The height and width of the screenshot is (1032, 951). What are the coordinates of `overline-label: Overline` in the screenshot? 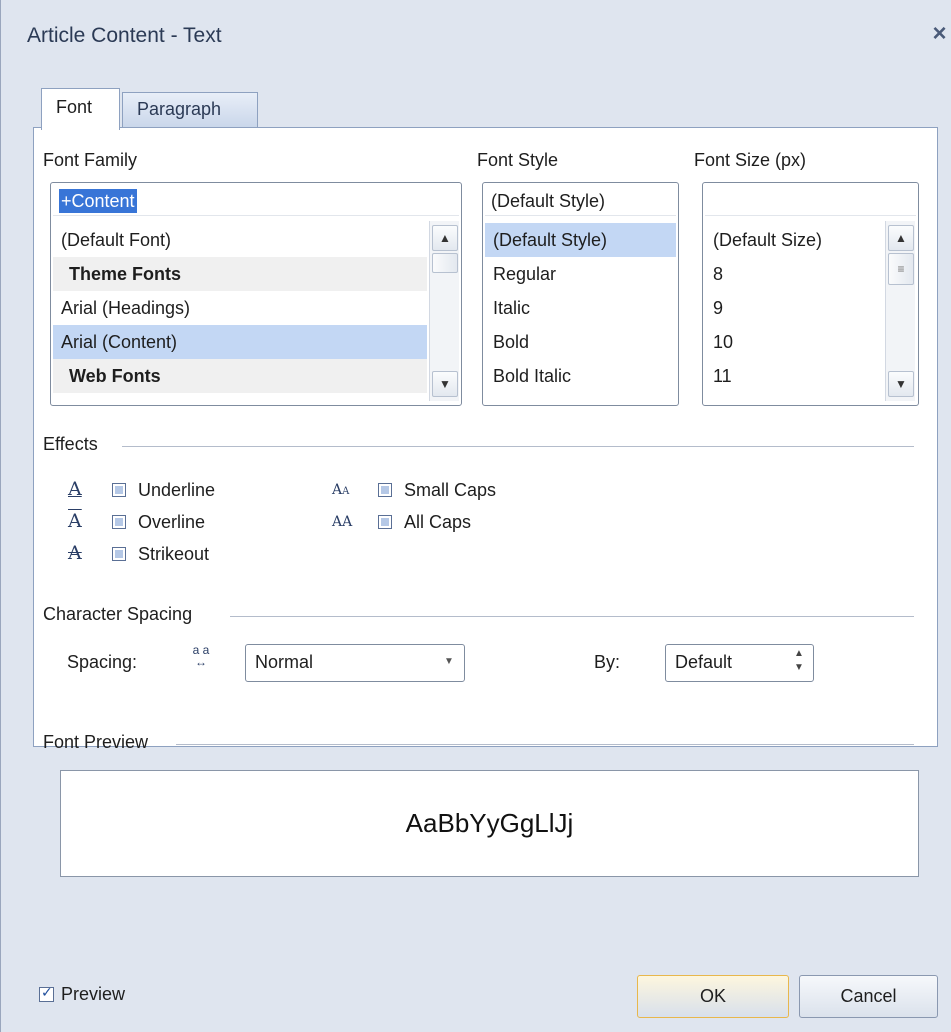 It's located at (172, 522).